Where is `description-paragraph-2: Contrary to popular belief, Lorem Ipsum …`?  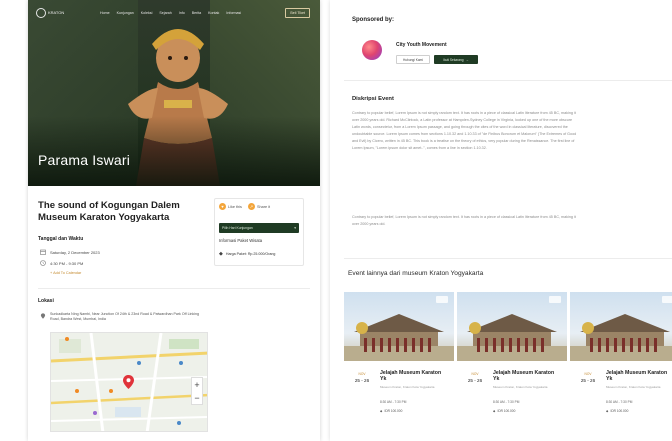
description-paragraph-2: Contrary to popular belief, Lorem Ipsum … is located at coordinates (464, 221).